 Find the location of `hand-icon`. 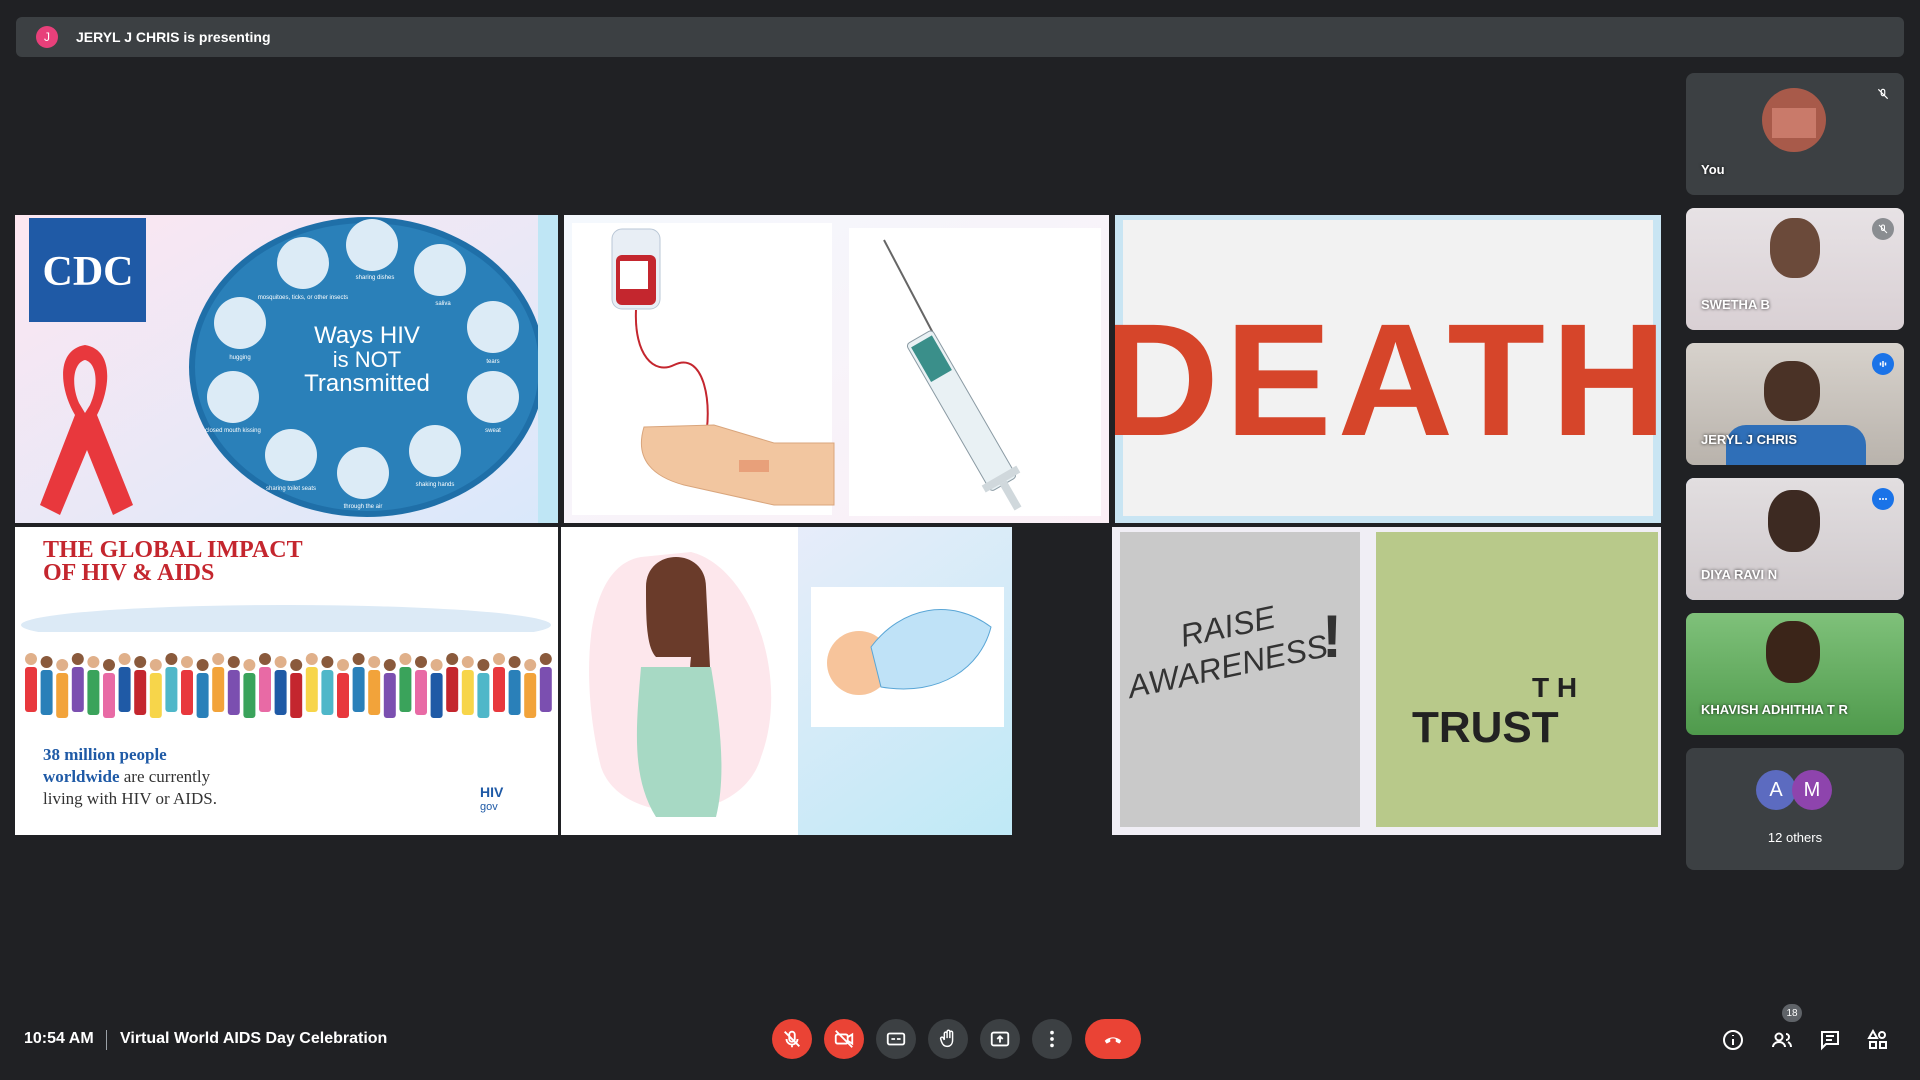

hand-icon is located at coordinates (946, 1038).